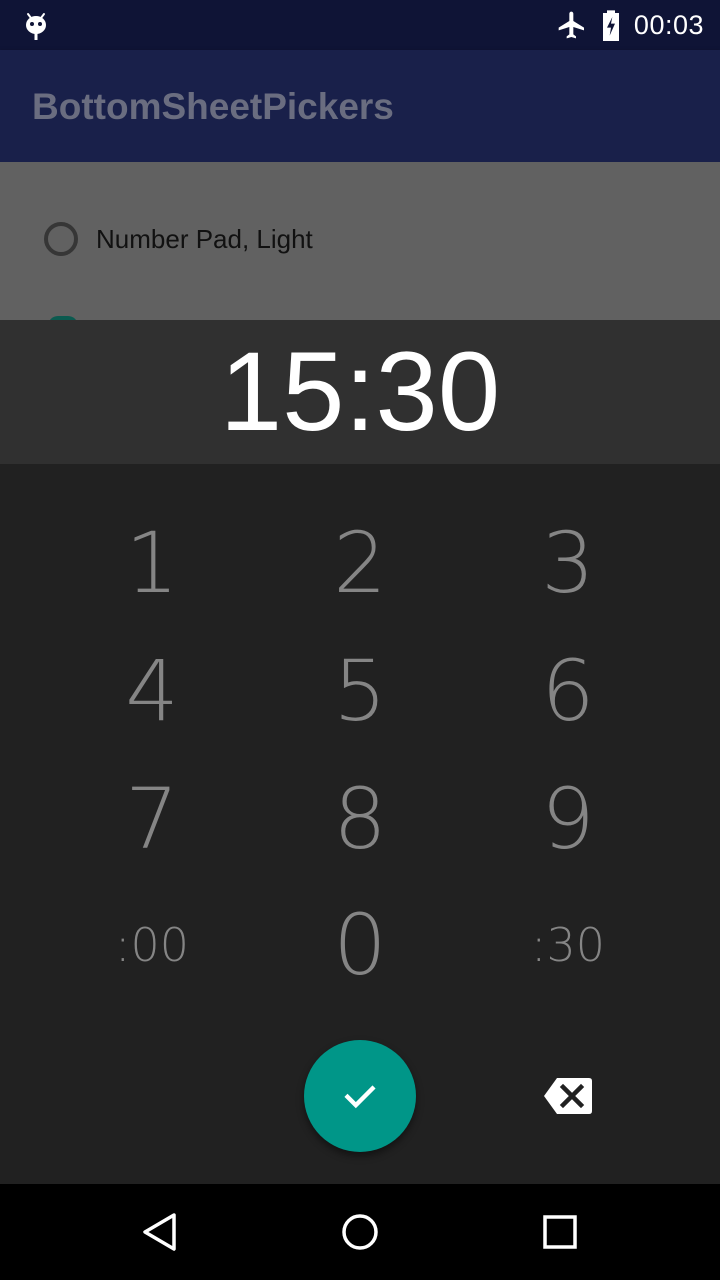 This screenshot has height=1280, width=720. What do you see at coordinates (568, 945) in the screenshot?
I see `key-30-minutes: :30` at bounding box center [568, 945].